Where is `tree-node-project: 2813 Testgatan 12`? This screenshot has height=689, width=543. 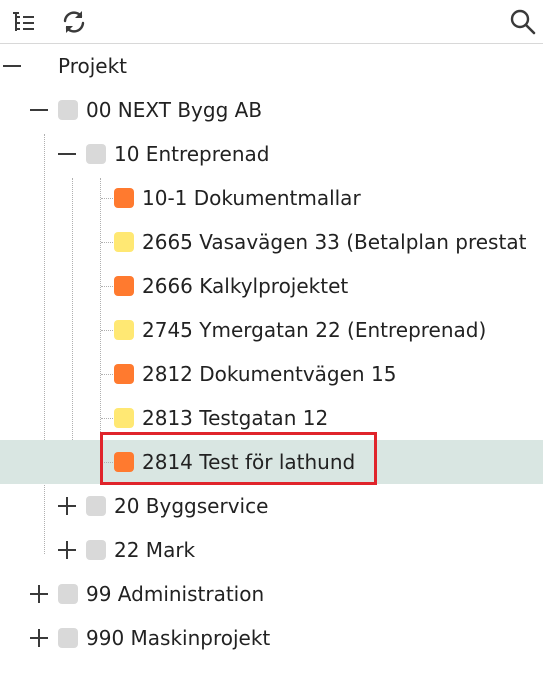 tree-node-project: 2813 Testgatan 12 is located at coordinates (271, 418).